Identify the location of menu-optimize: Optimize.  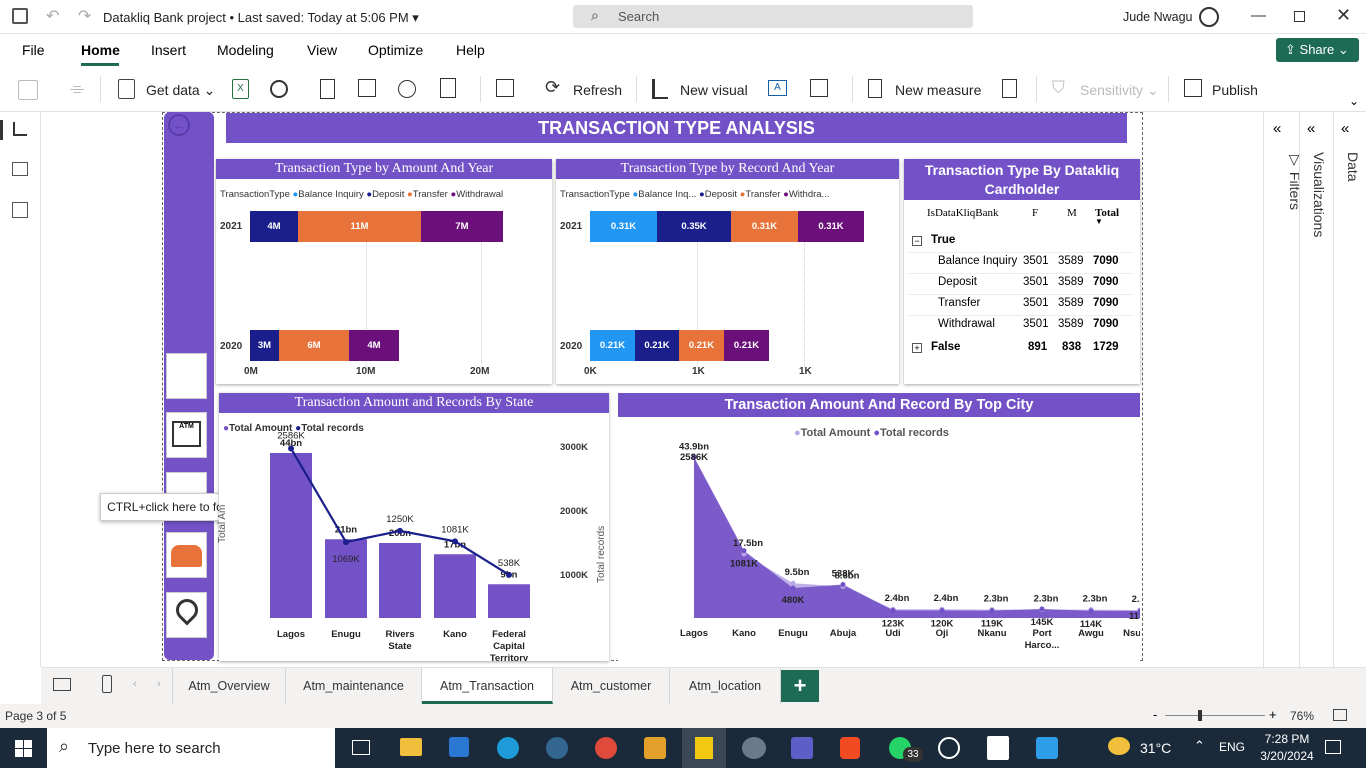
(395, 50).